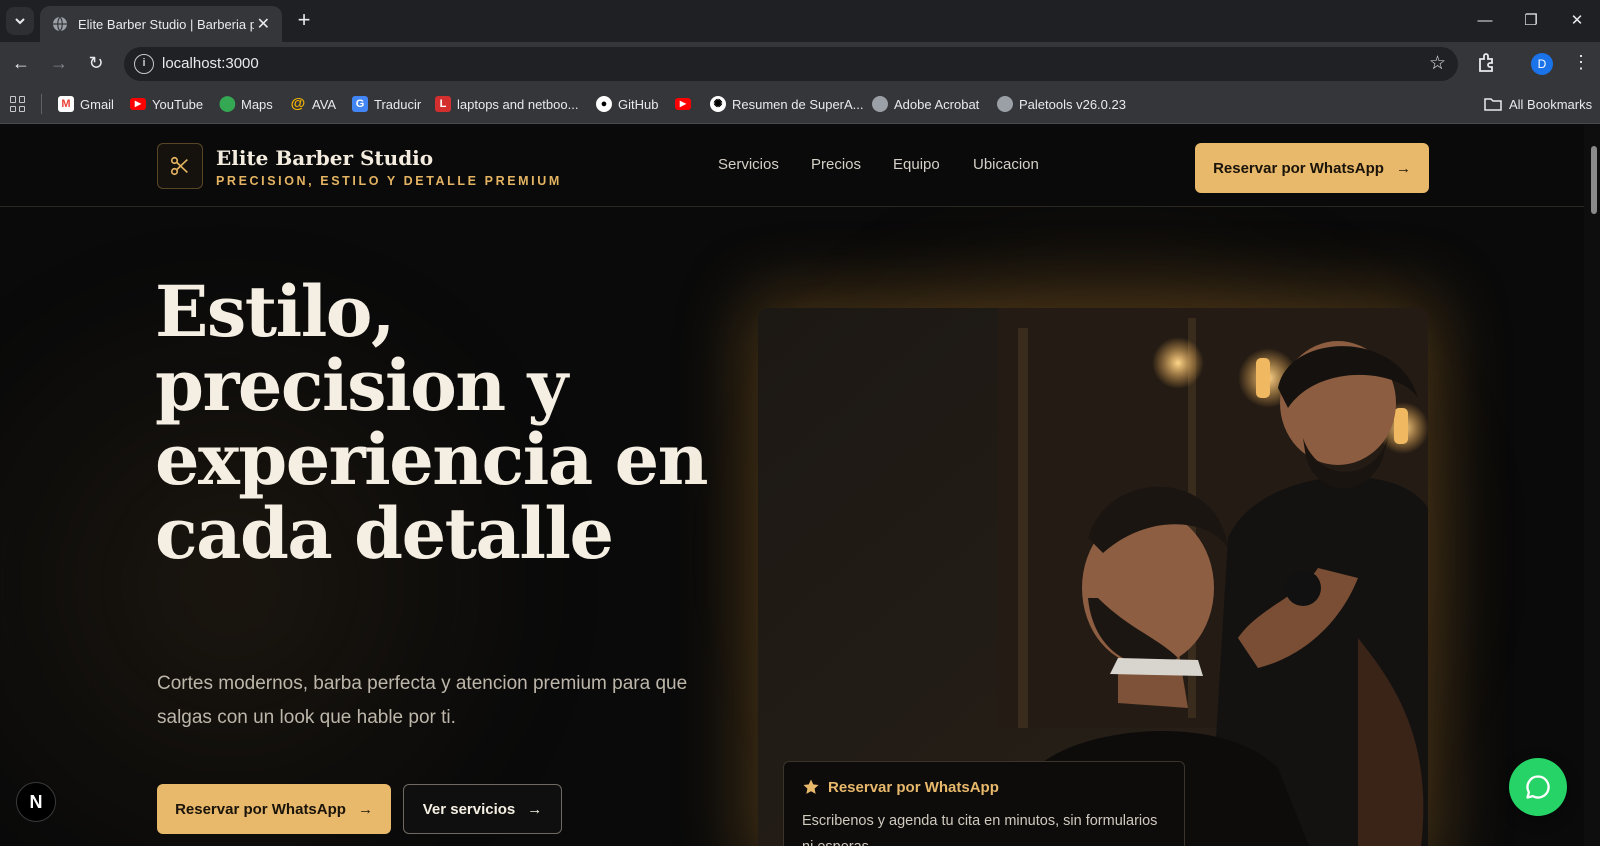 The image size is (1600, 846). What do you see at coordinates (627, 104) in the screenshot?
I see `bookmark-github: ● GitHub` at bounding box center [627, 104].